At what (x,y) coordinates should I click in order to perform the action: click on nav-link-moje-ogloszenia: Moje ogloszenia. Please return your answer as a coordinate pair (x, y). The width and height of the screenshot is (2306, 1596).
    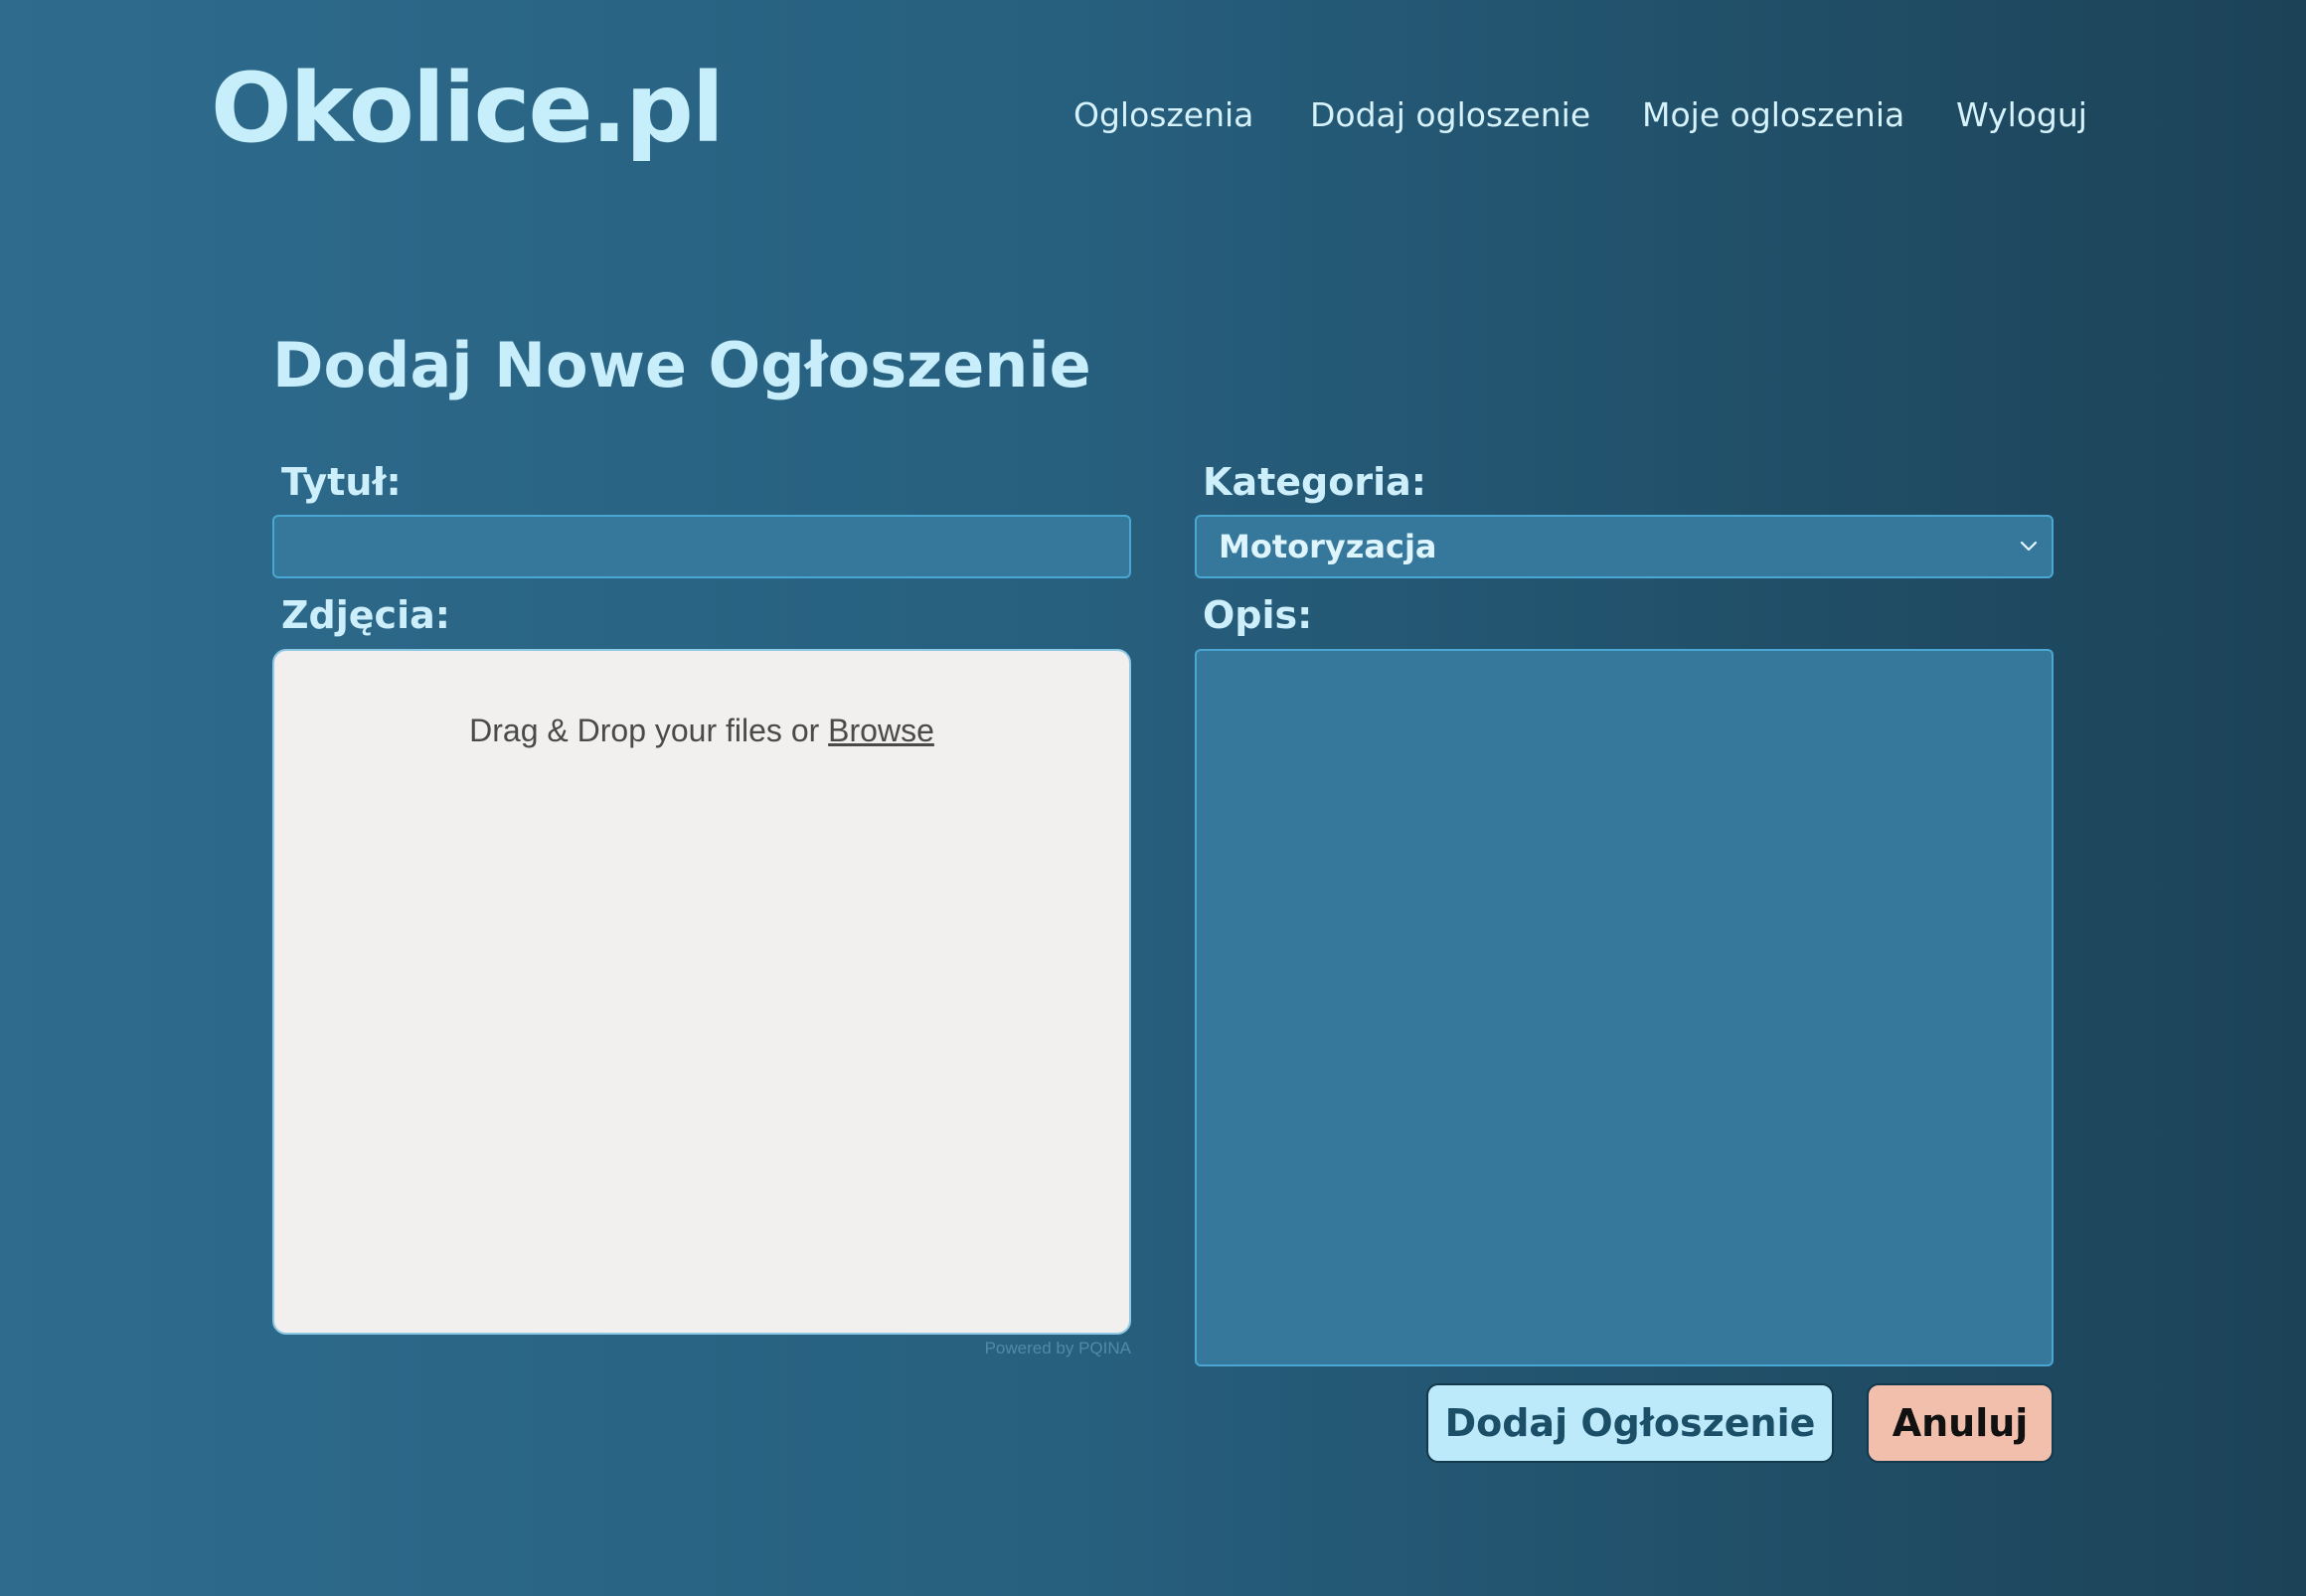
    Looking at the image, I should click on (1773, 115).